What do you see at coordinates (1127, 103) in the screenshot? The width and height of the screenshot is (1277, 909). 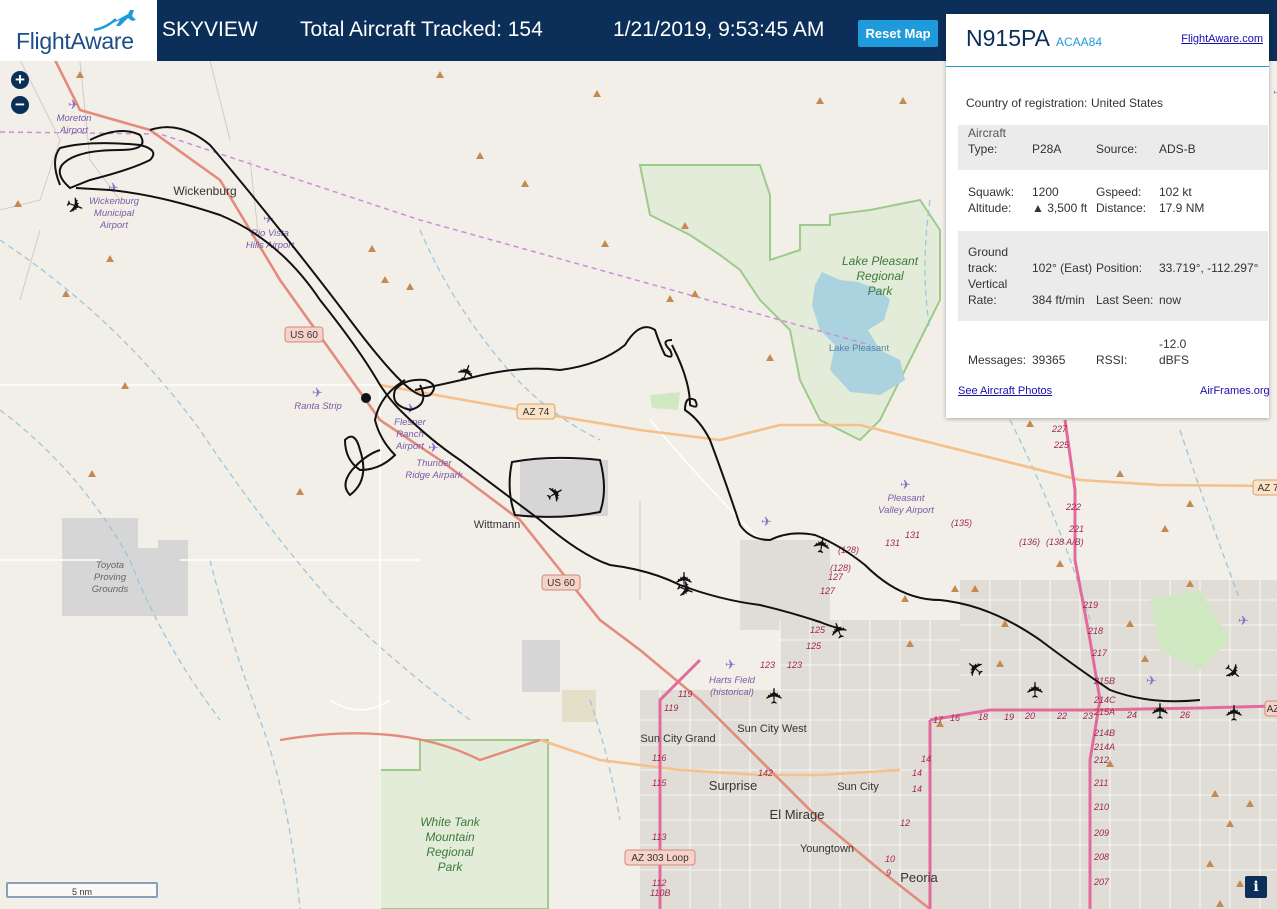 I see `country-value: United States` at bounding box center [1127, 103].